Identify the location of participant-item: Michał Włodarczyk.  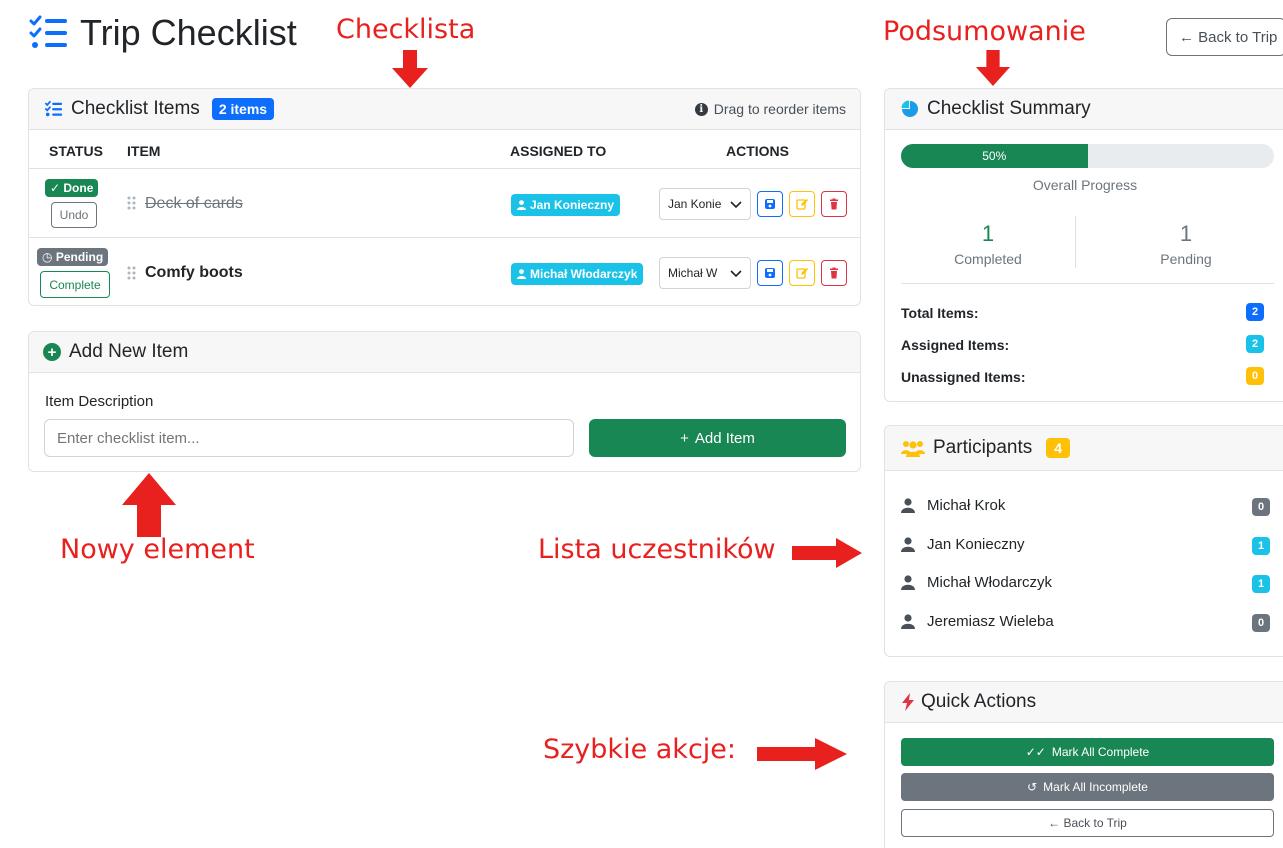
(976, 582).